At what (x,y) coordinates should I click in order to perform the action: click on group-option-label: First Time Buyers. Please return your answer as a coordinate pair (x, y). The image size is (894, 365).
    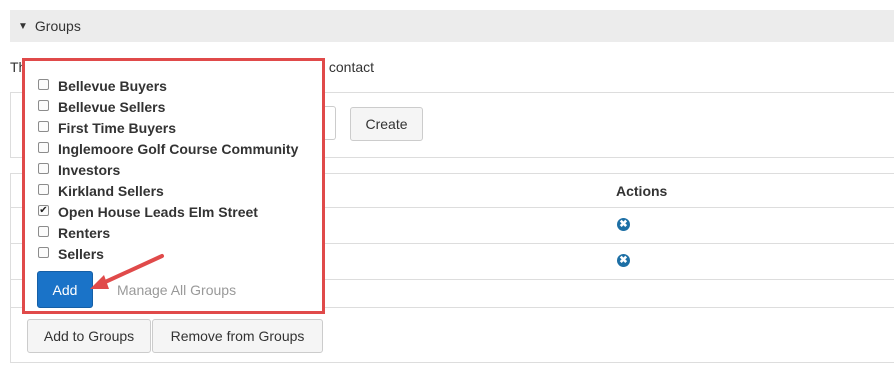
    Looking at the image, I should click on (117, 127).